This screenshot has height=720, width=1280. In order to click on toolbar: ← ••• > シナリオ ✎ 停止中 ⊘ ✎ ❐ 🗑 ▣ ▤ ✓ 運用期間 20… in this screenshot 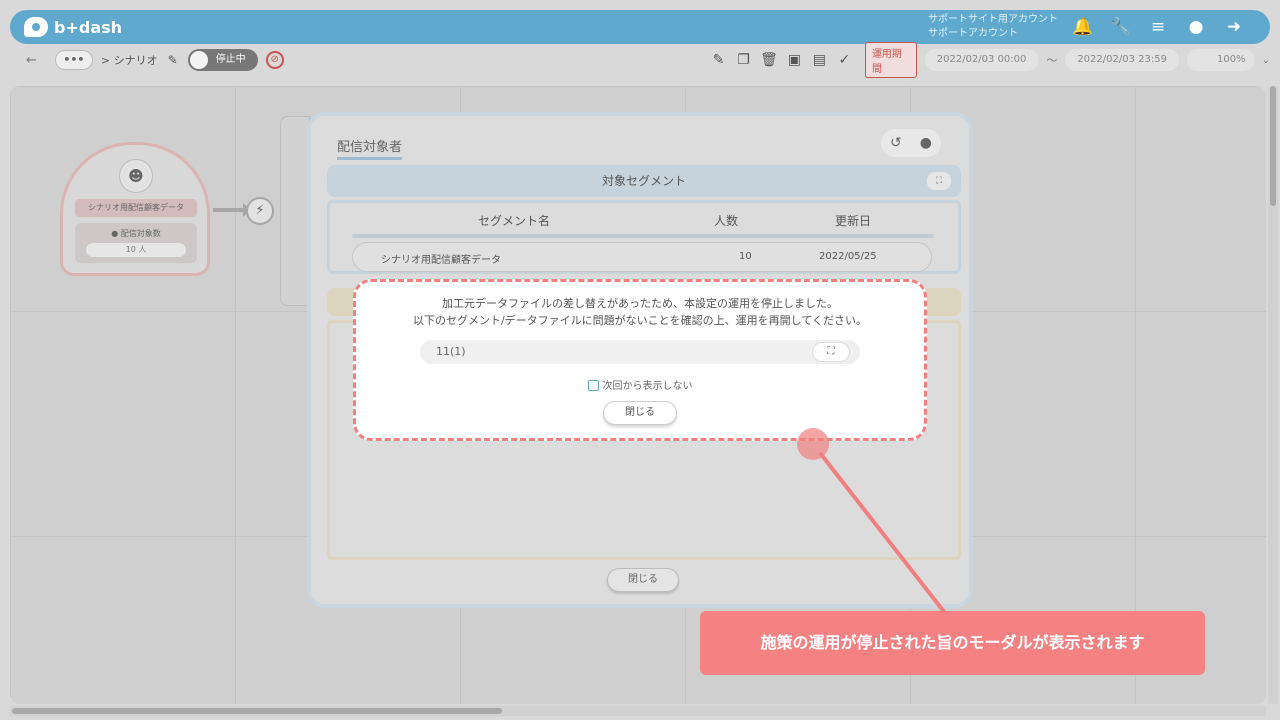, I will do `click(640, 60)`.